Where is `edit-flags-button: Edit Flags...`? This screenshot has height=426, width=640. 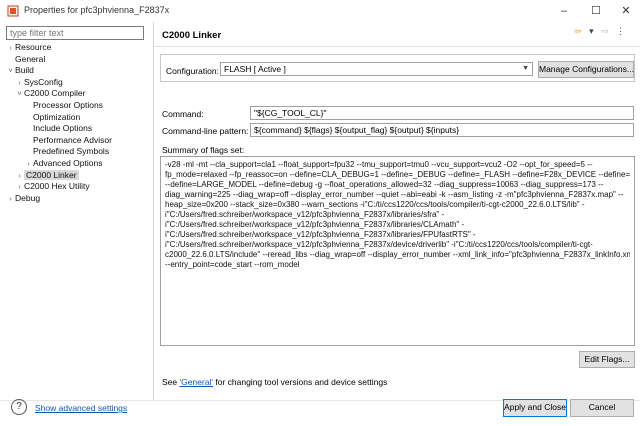 edit-flags-button: Edit Flags... is located at coordinates (607, 359).